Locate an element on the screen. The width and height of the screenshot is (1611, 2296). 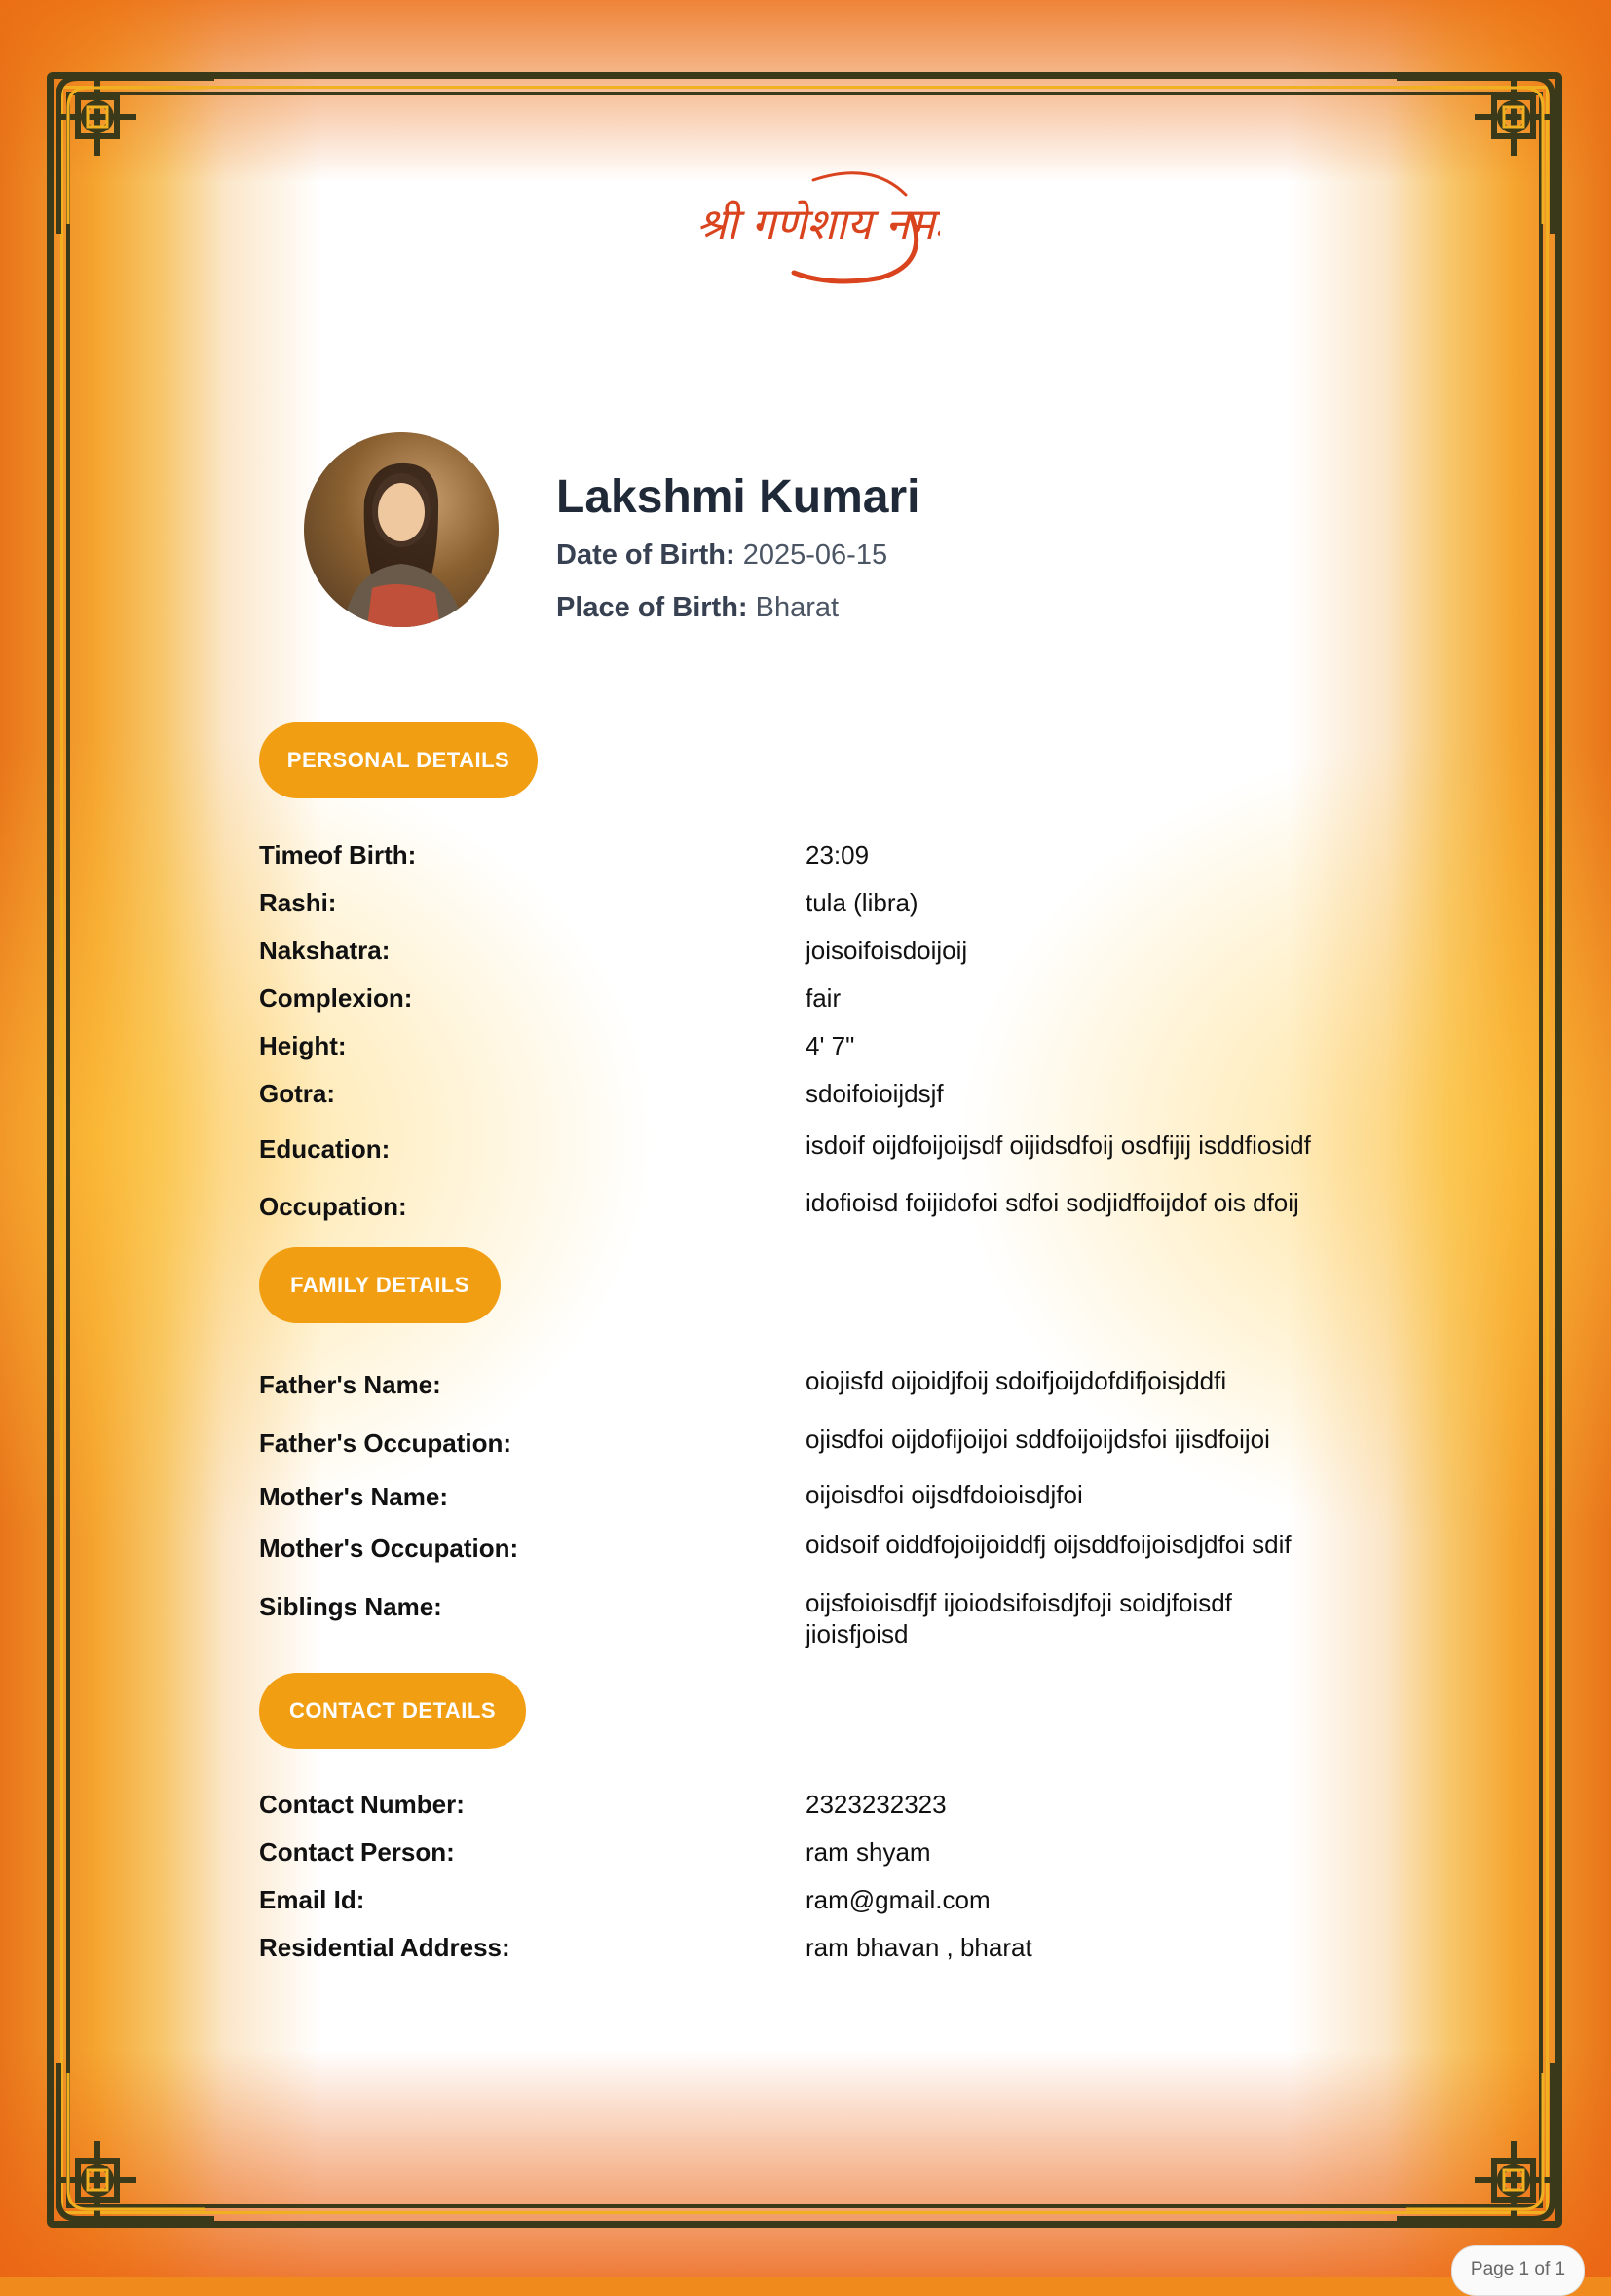
detail-label: Height: is located at coordinates (303, 1045).